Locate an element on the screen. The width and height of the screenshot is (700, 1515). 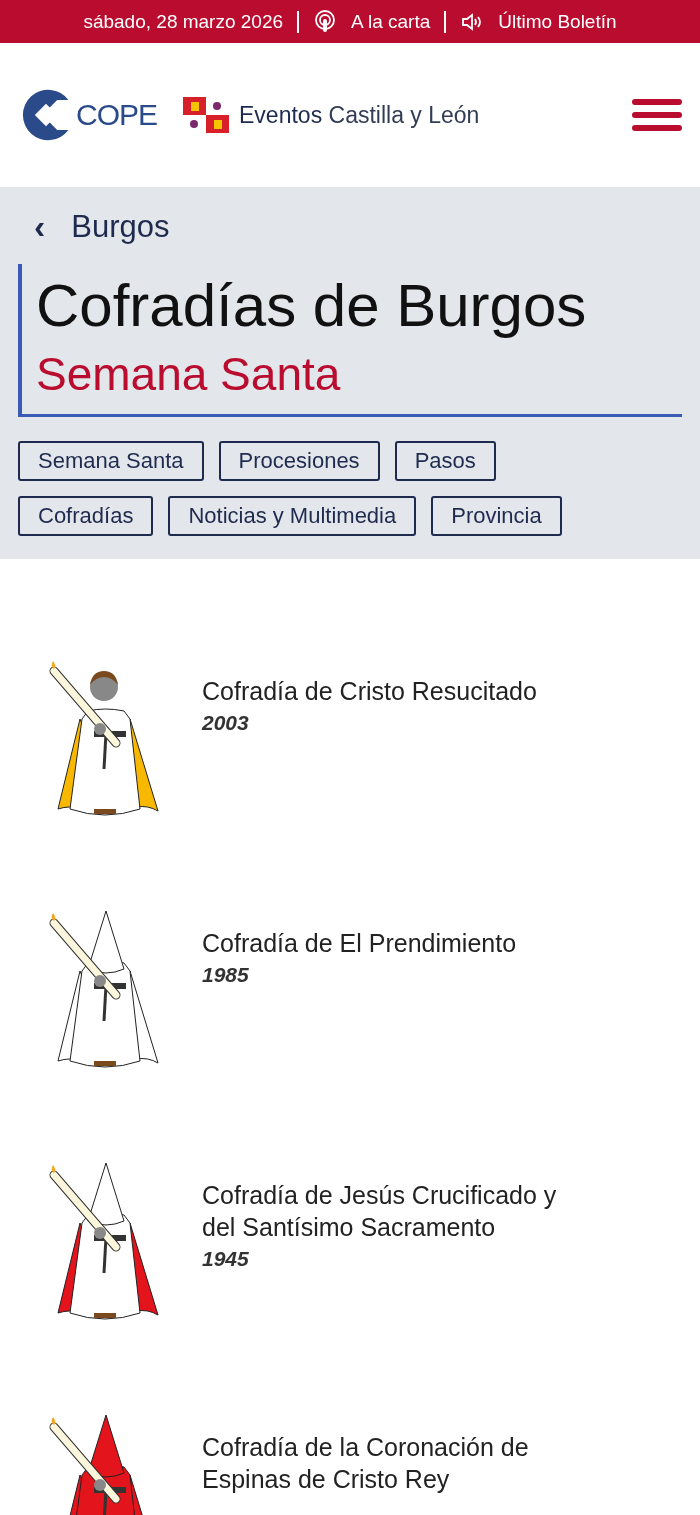
menu-button is located at coordinates (657, 115).